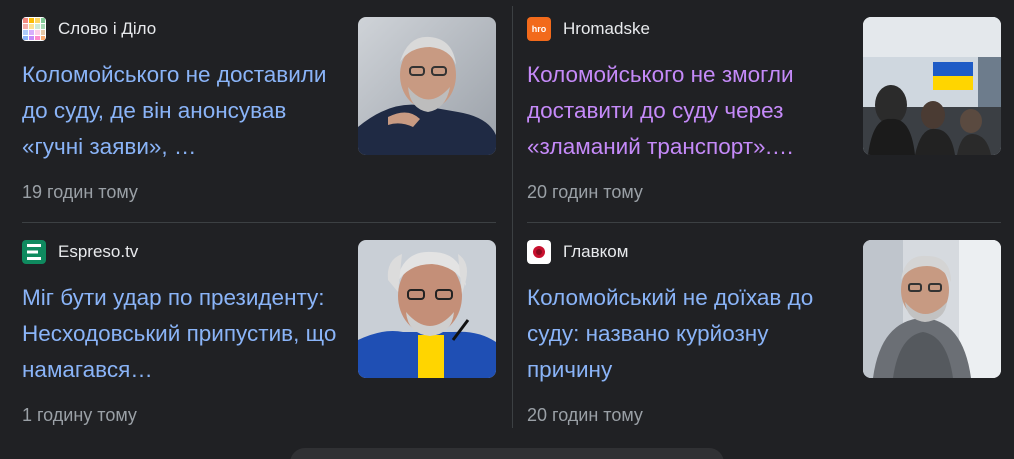 This screenshot has height=459, width=1014. Describe the element at coordinates (79, 415) in the screenshot. I see `article-time: 1 годину тому` at that location.